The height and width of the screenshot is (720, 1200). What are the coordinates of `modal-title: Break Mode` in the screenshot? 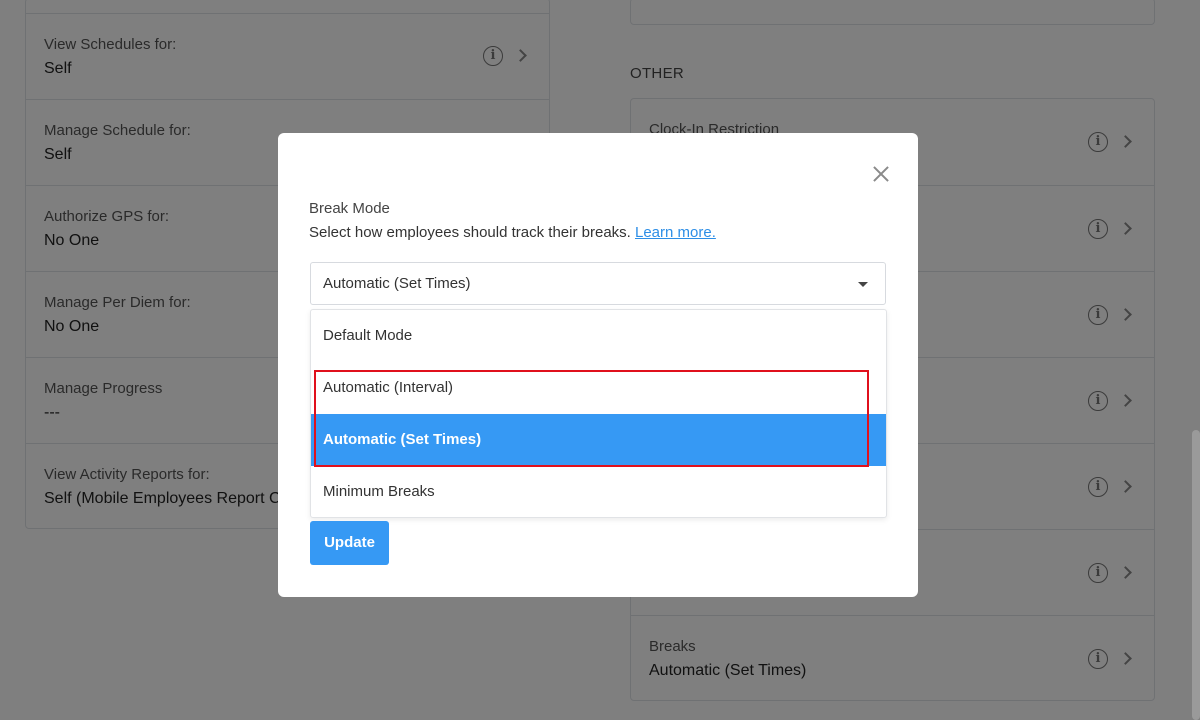 It's located at (349, 208).